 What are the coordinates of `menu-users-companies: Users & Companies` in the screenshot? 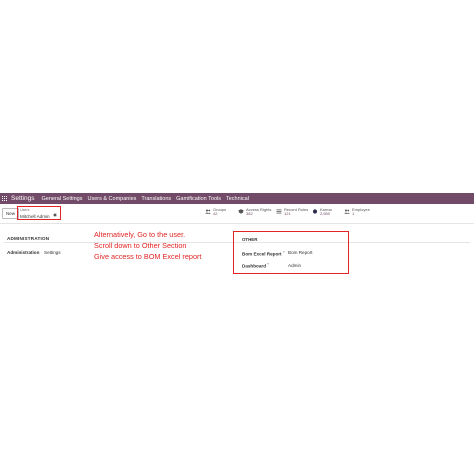 It's located at (111, 199).